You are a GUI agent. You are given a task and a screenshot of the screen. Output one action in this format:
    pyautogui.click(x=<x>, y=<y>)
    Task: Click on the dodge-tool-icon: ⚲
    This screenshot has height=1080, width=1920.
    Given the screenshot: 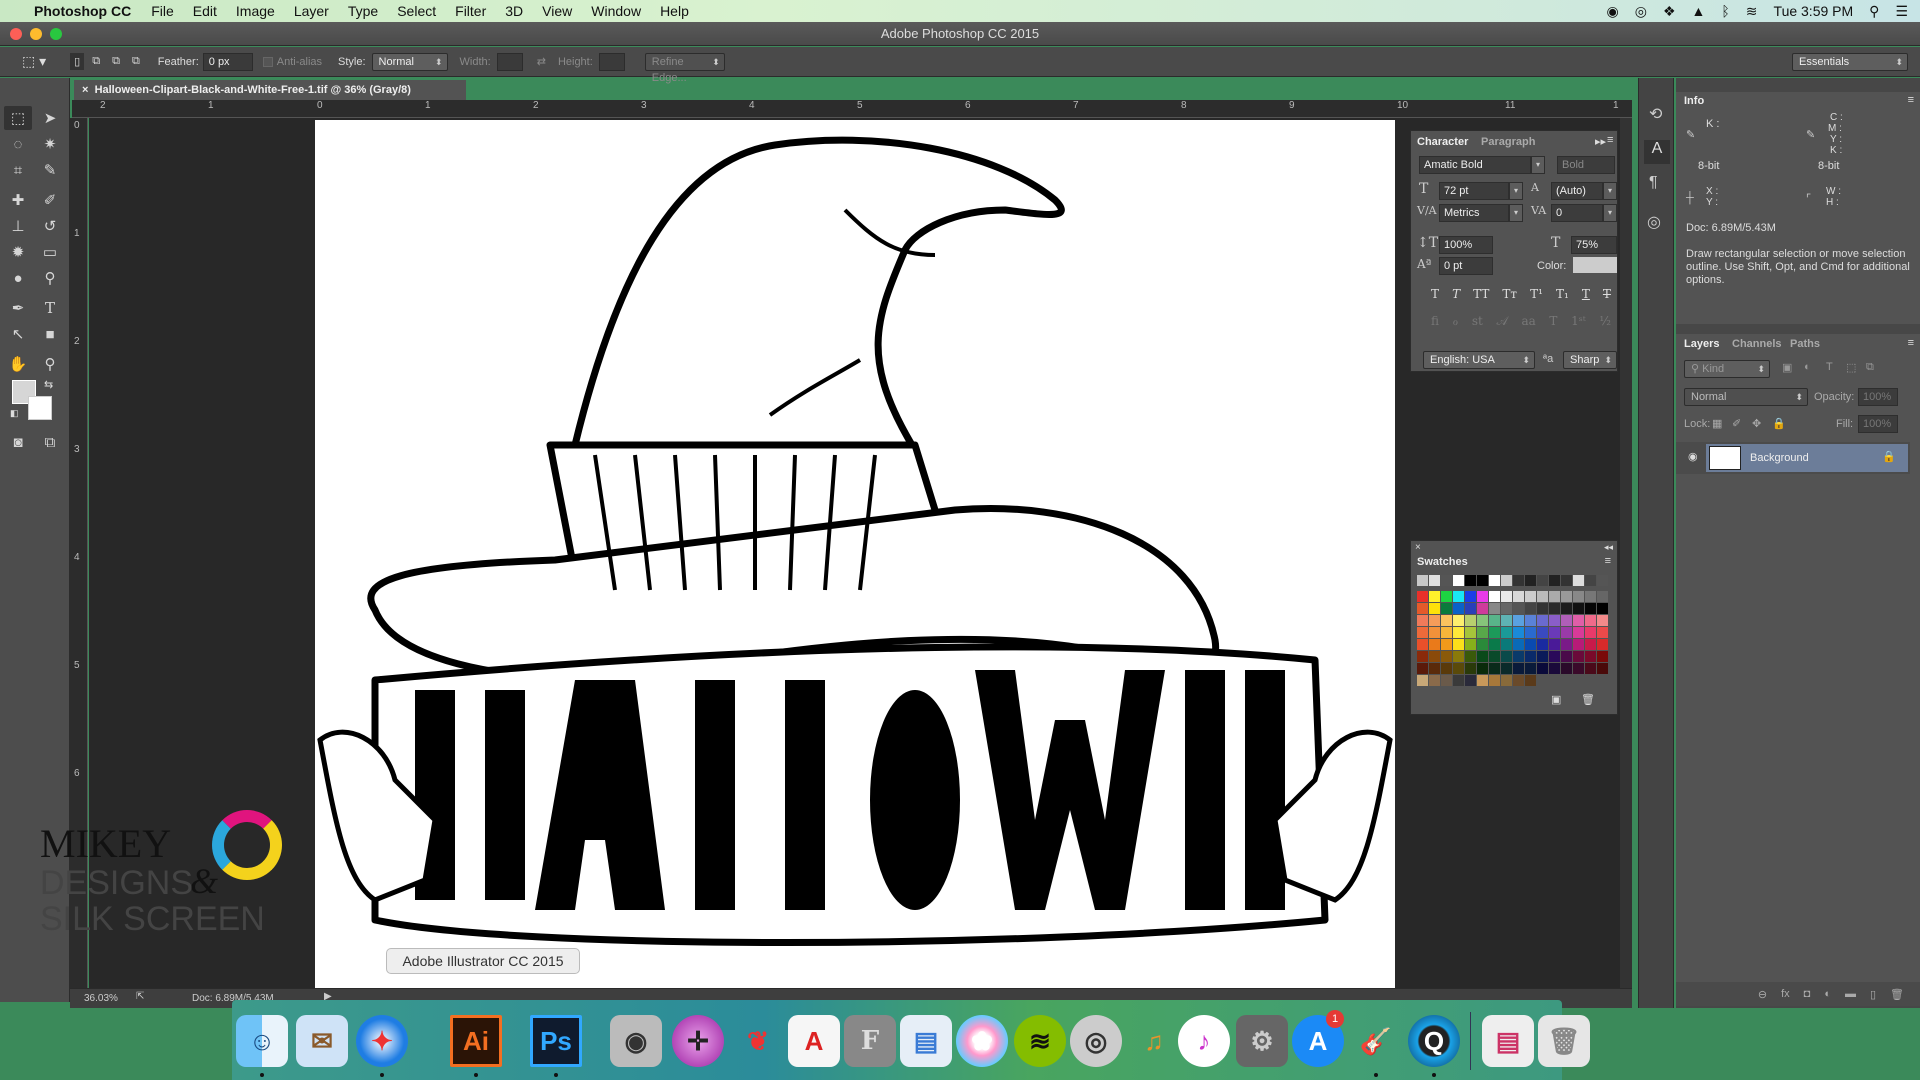 What is the action you would take?
    pyautogui.click(x=50, y=278)
    